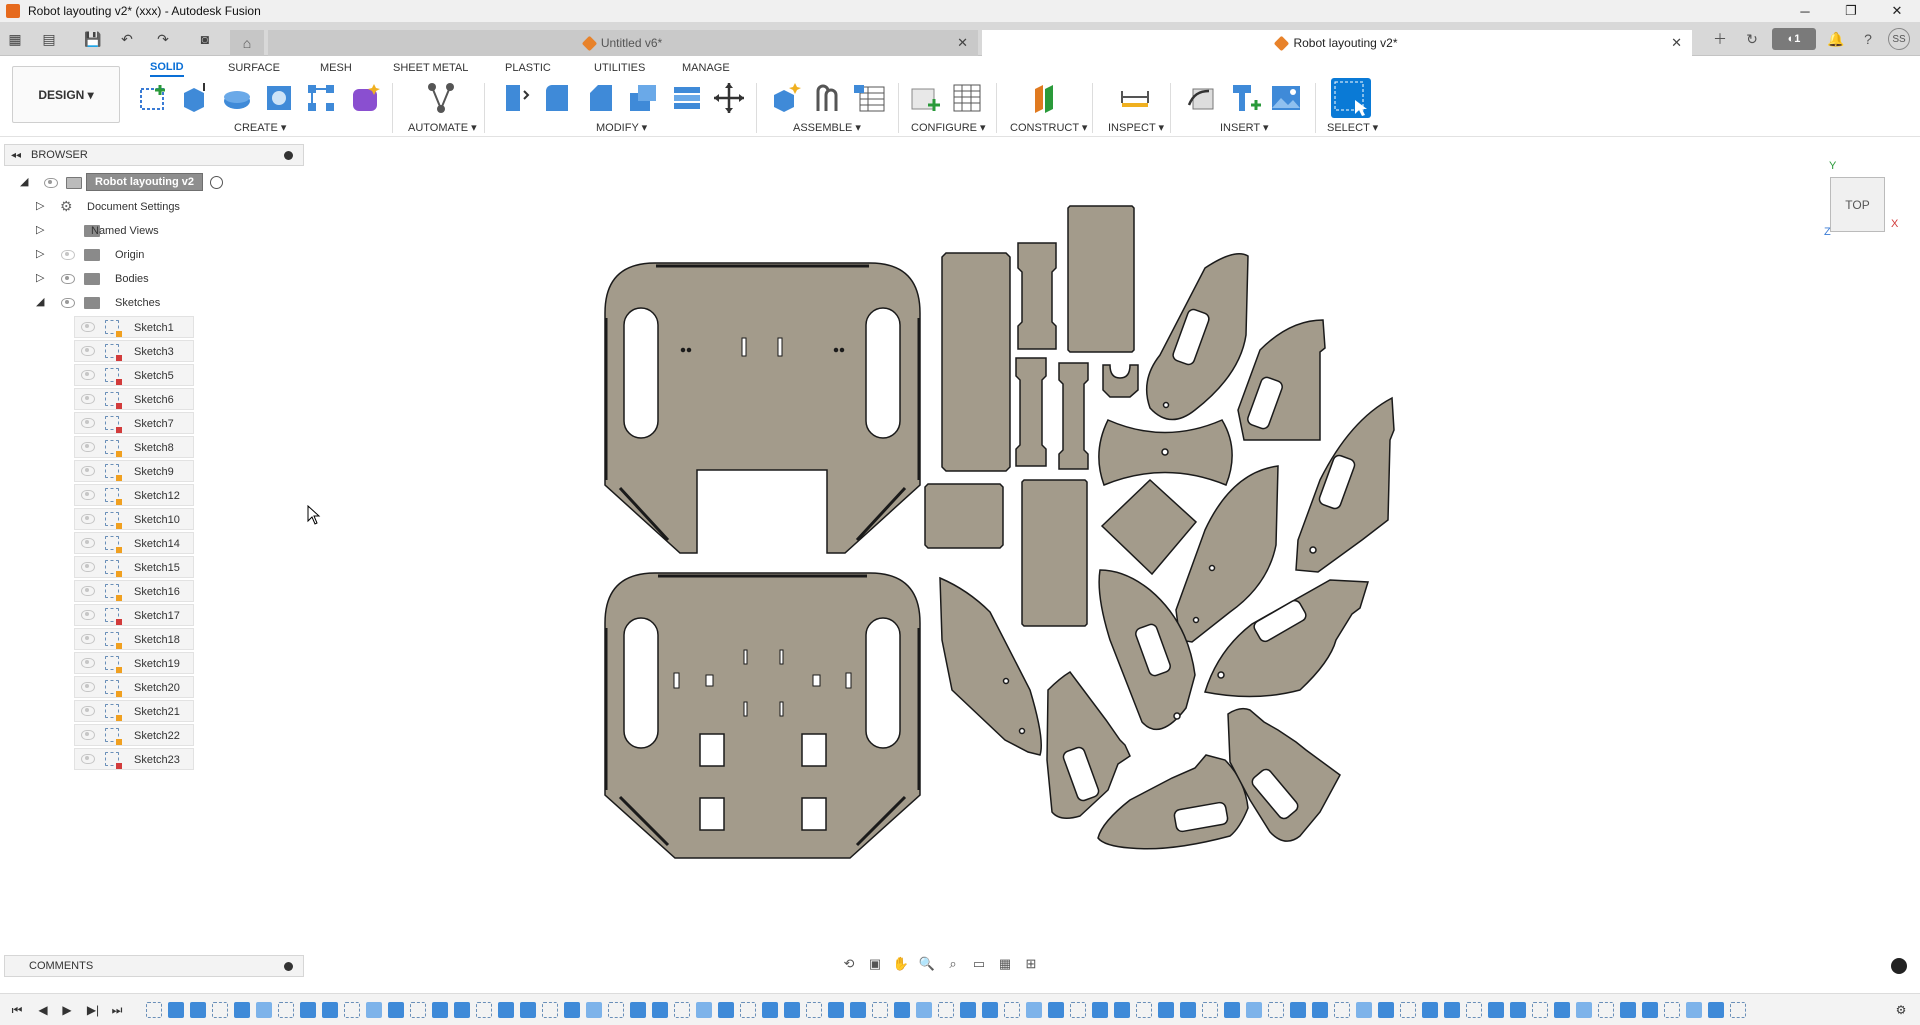  Describe the element at coordinates (1135, 98) in the screenshot. I see `measure-icon` at that location.